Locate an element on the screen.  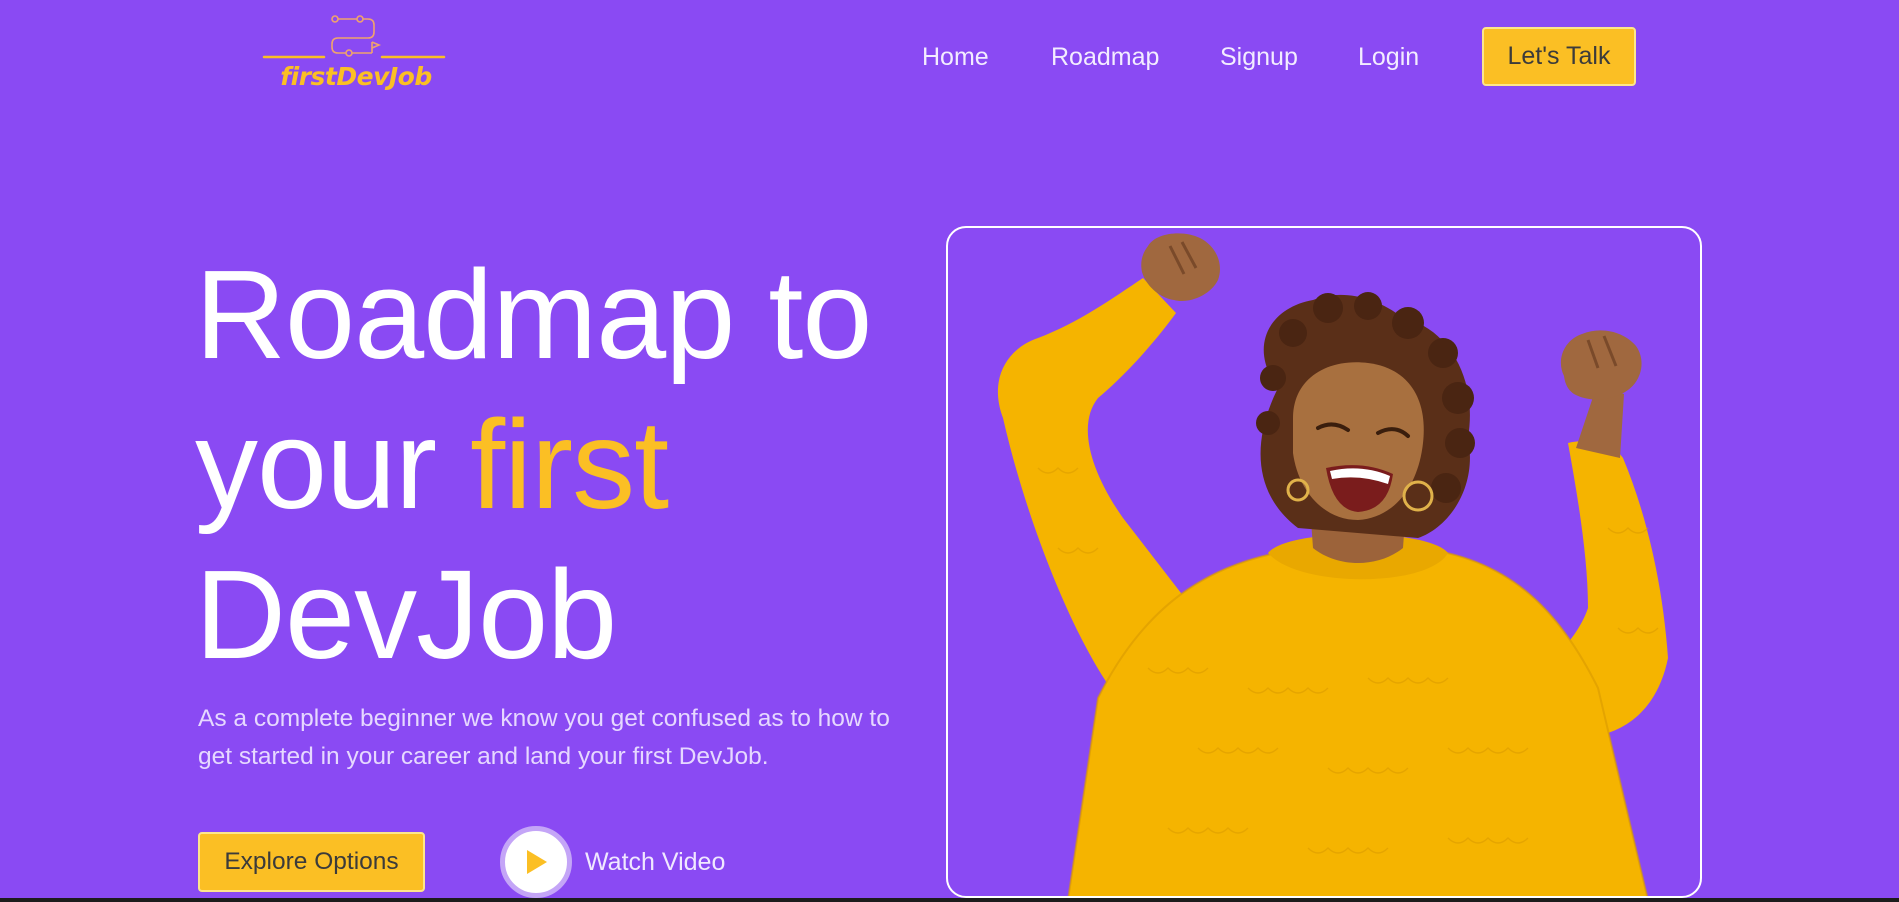
watch-video-button is located at coordinates (536, 862).